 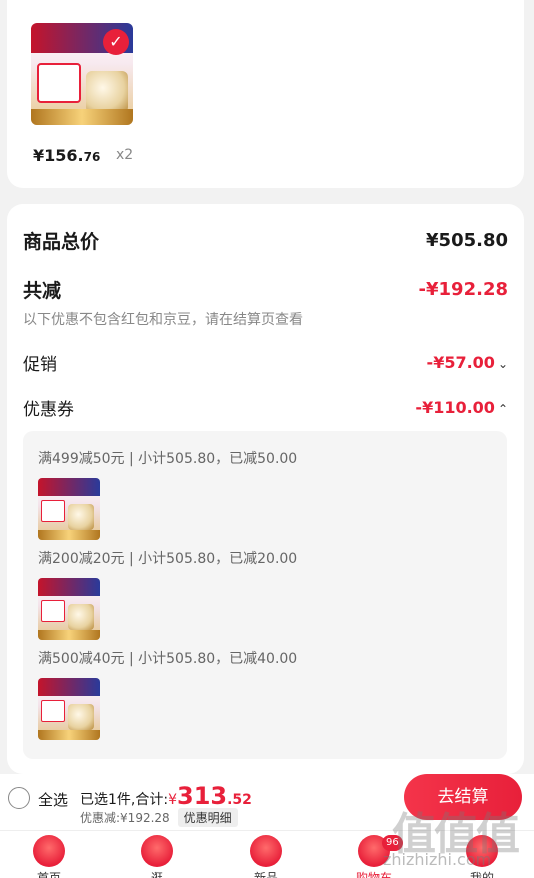 I want to click on explore-icon, so click(x=157, y=851).